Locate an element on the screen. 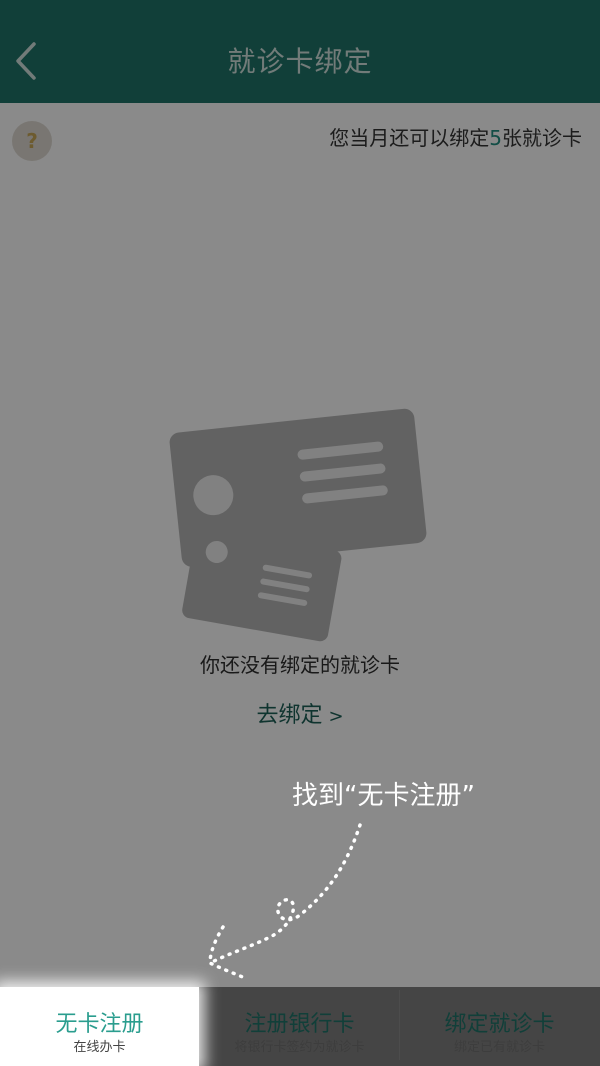 The width and height of the screenshot is (600, 1066). tab-label: 注册银行卡 is located at coordinates (299, 1024).